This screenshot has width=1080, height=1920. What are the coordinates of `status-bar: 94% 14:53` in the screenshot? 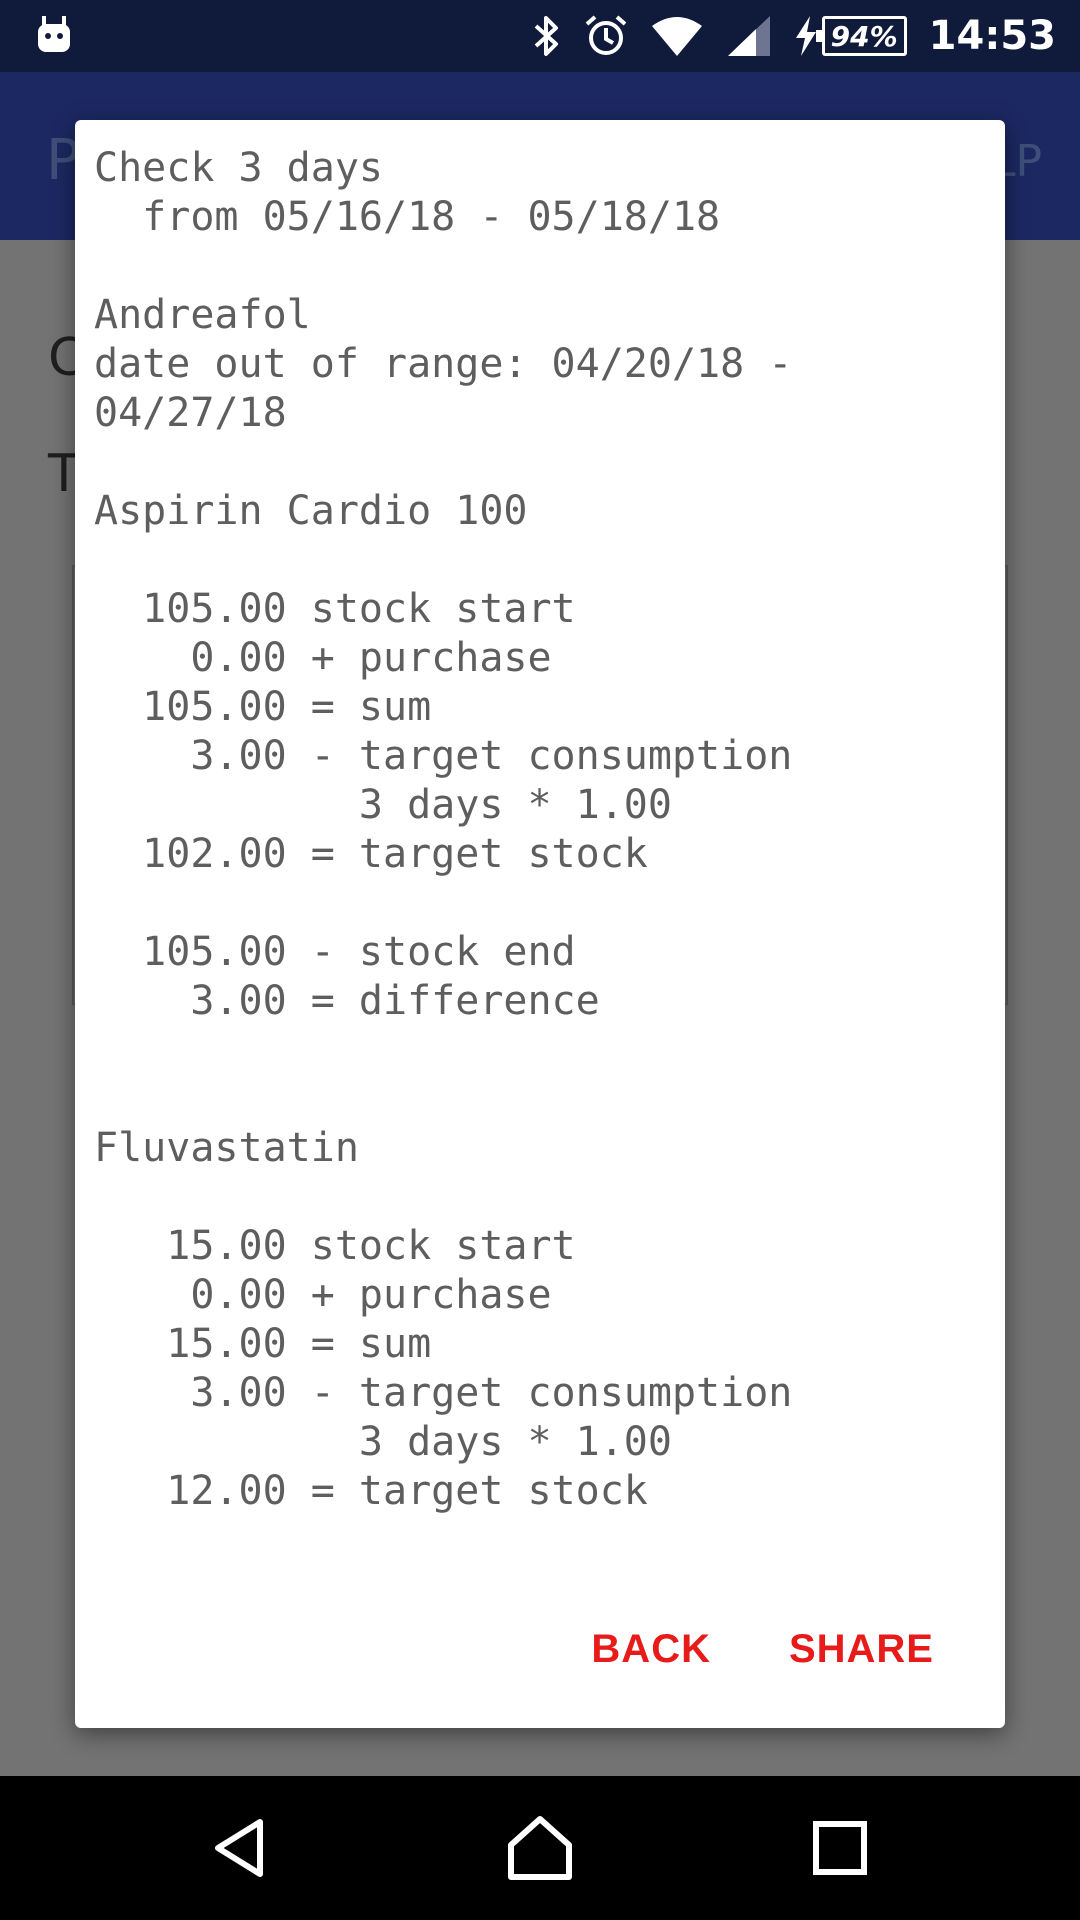 It's located at (540, 36).